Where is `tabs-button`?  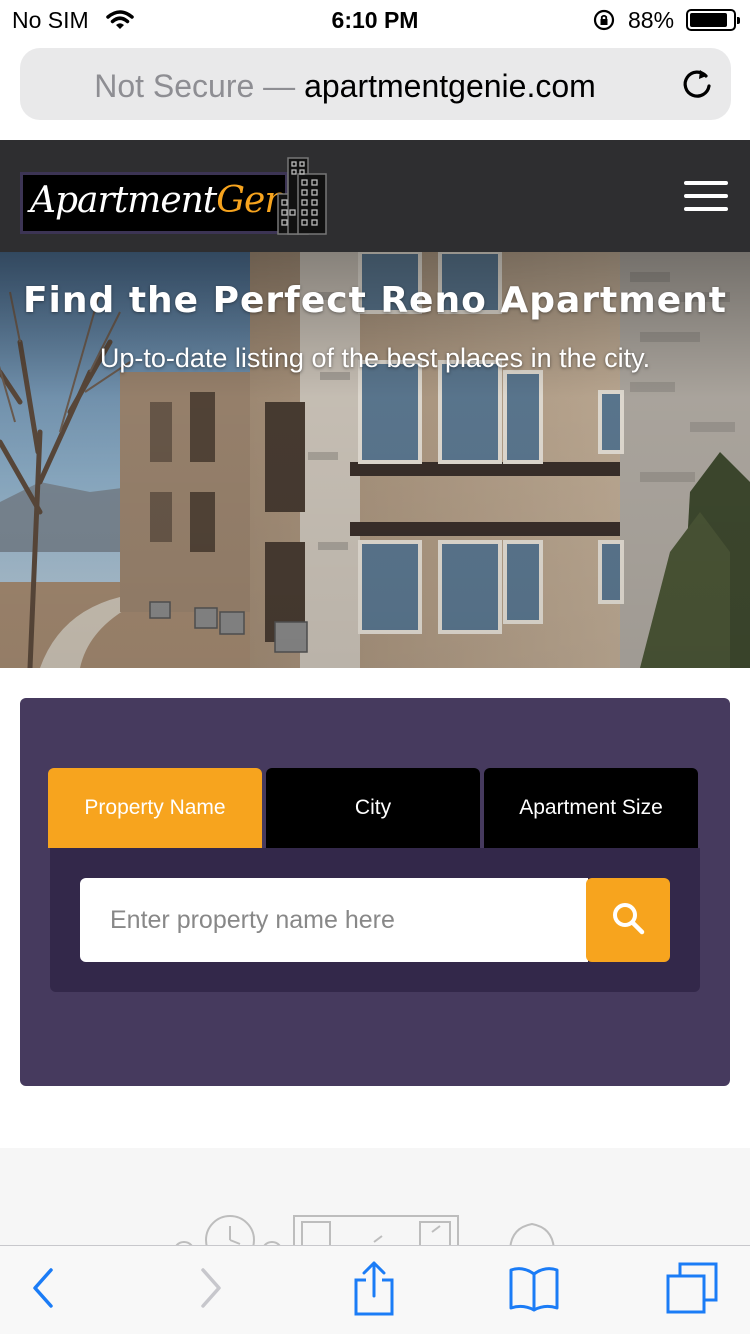
tabs-button is located at coordinates (692, 1290).